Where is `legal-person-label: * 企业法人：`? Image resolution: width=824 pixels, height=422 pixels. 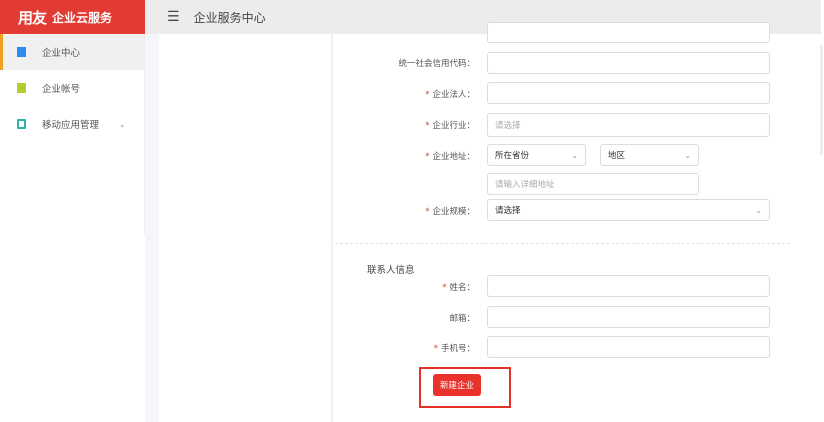 legal-person-label: * 企业法人： is located at coordinates (450, 95).